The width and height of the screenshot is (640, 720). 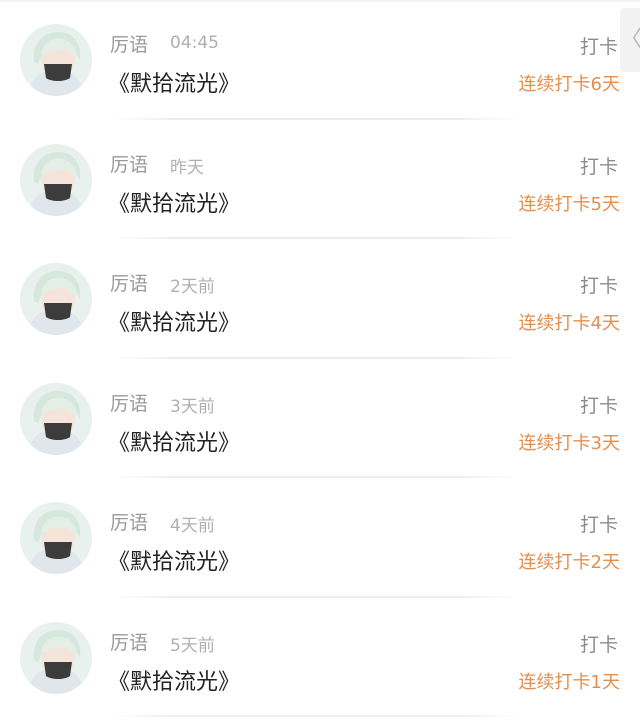 What do you see at coordinates (194, 43) in the screenshot?
I see `timestamp: 04:45` at bounding box center [194, 43].